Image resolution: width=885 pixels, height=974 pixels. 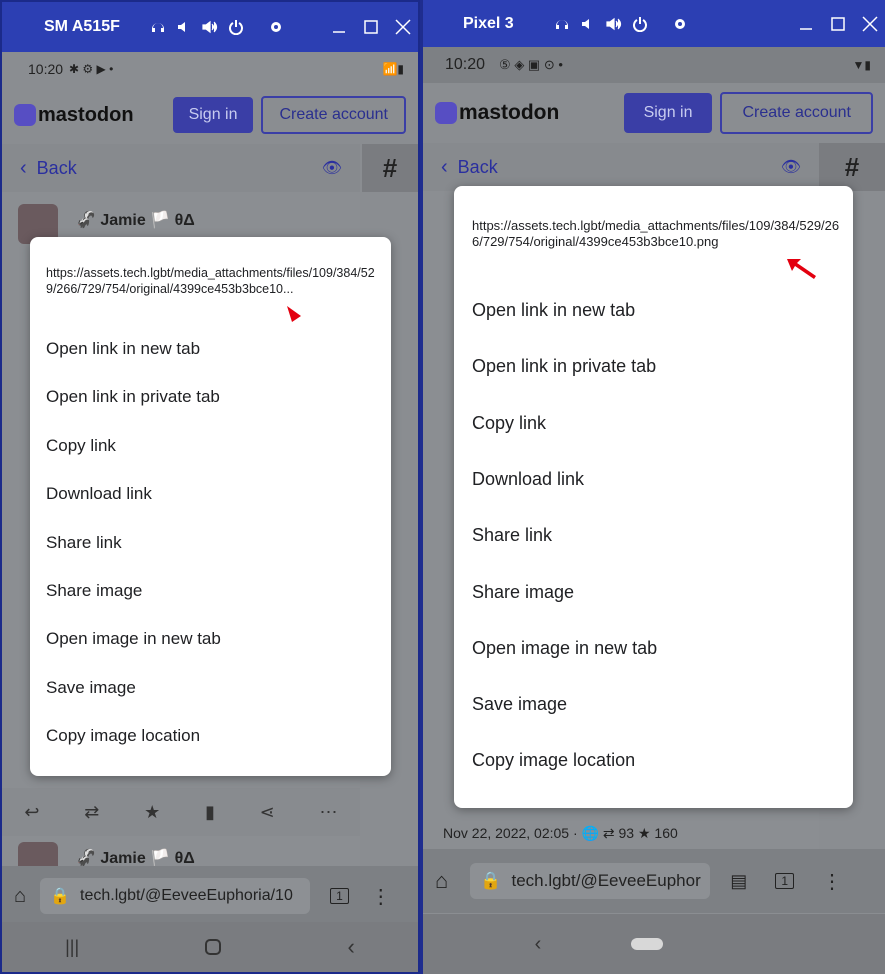 What do you see at coordinates (488, 23) in the screenshot?
I see `window-title: Pixel 3` at bounding box center [488, 23].